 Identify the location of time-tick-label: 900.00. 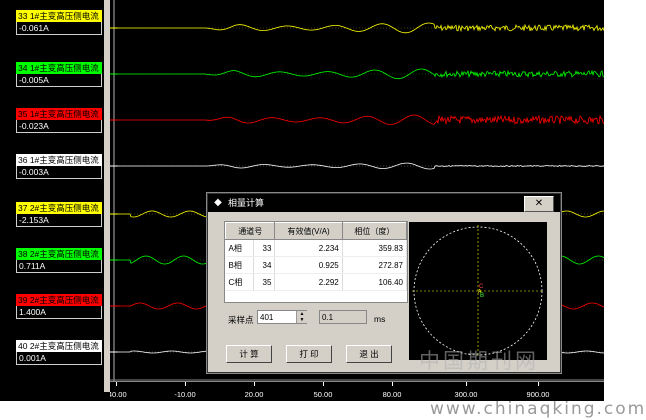
(538, 394).